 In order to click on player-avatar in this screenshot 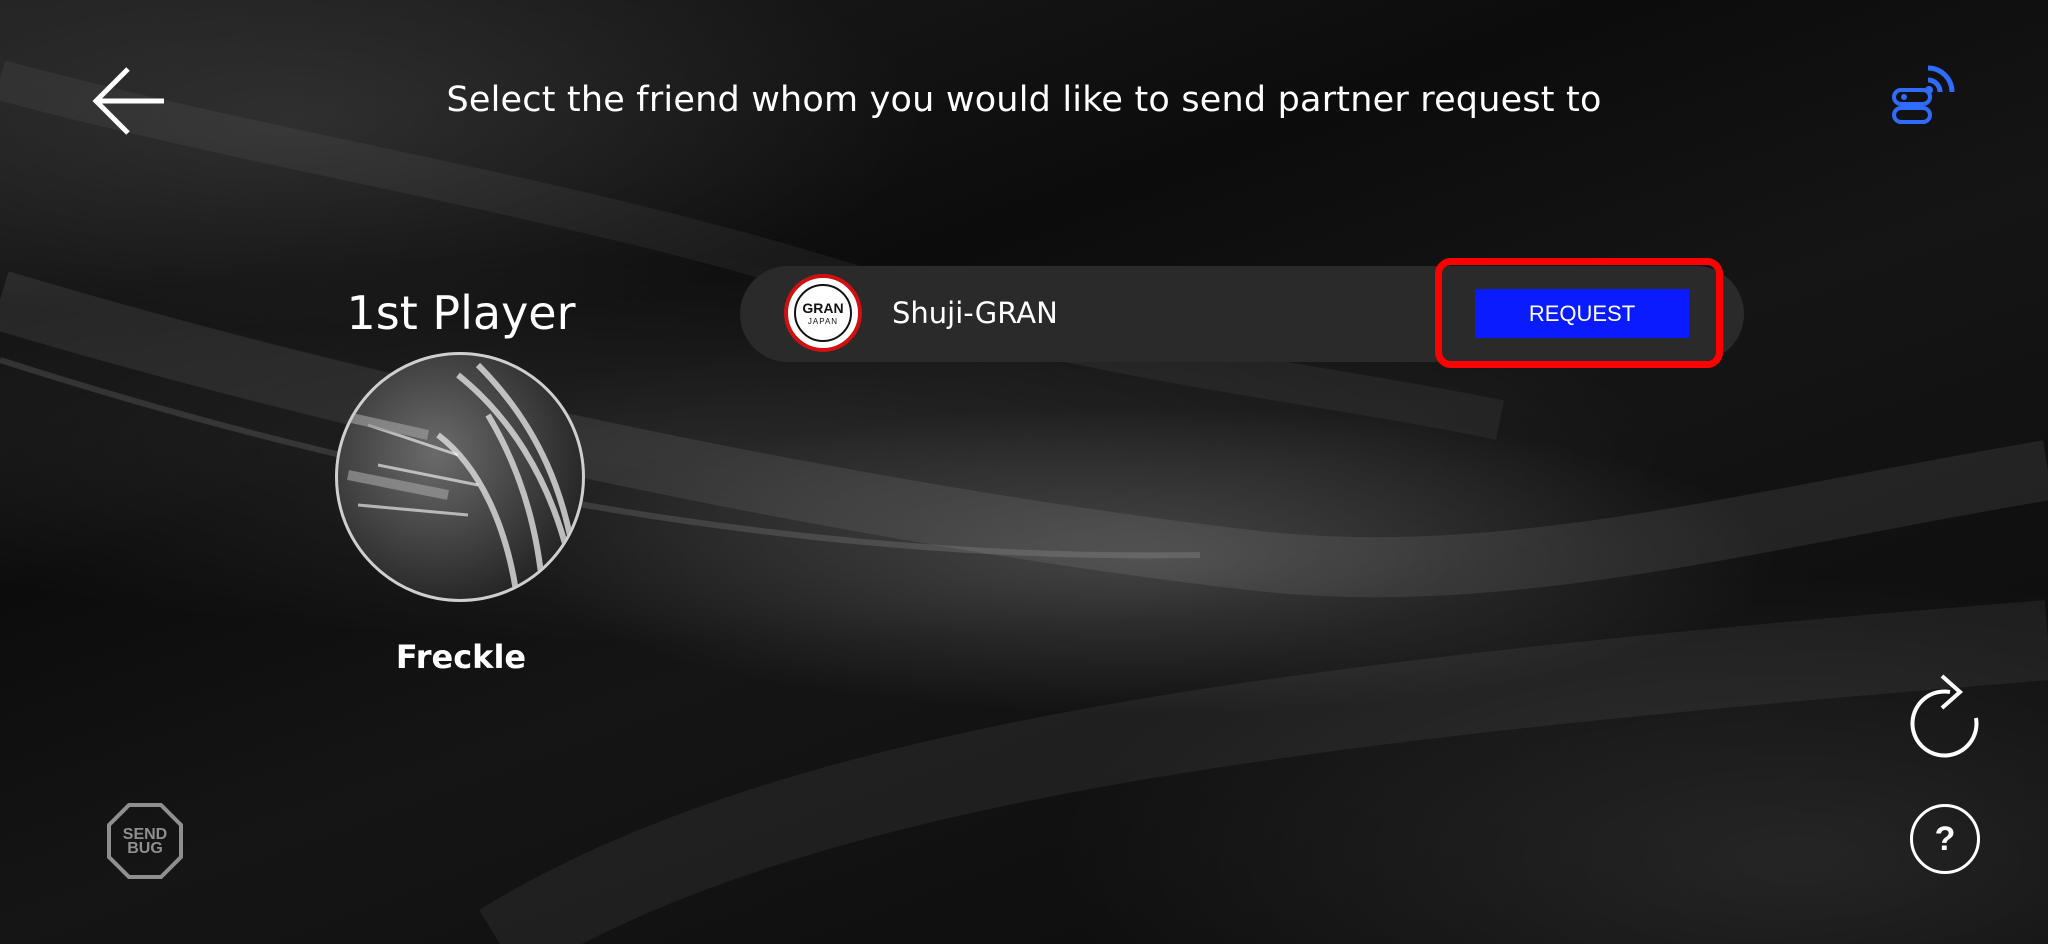, I will do `click(460, 477)`.